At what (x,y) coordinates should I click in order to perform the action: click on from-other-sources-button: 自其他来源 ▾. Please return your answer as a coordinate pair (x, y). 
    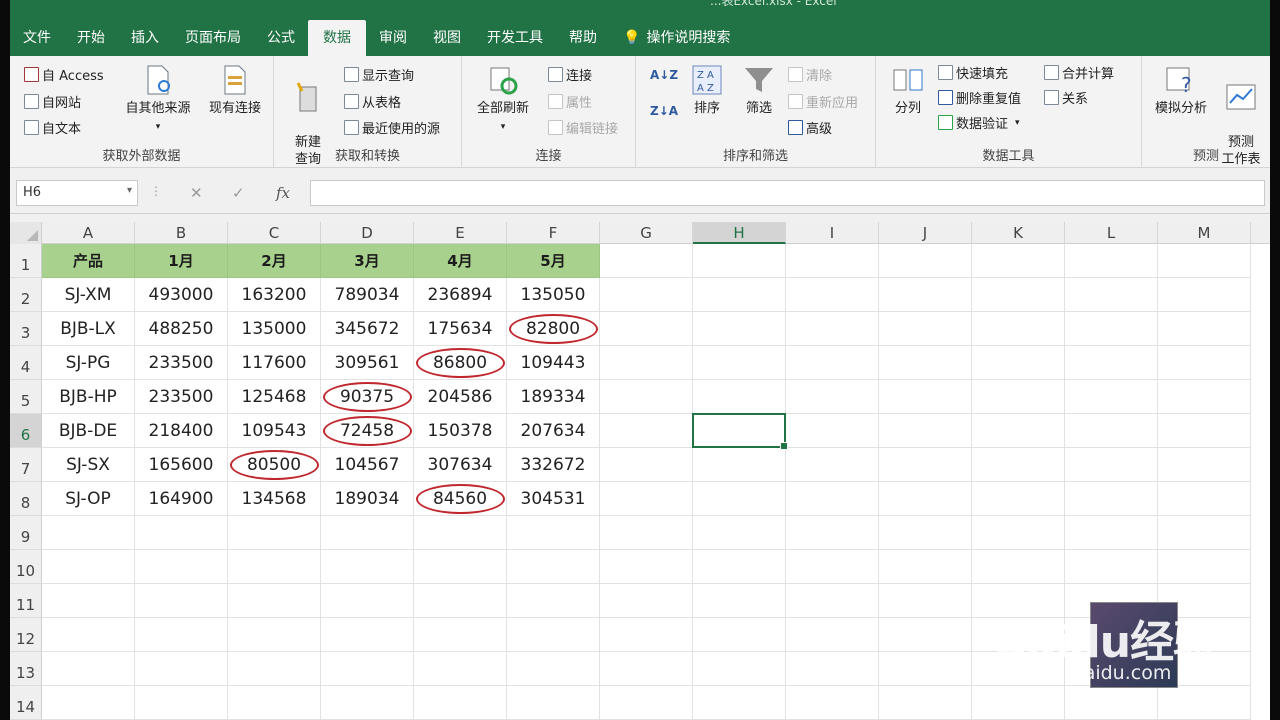
    Looking at the image, I should click on (158, 100).